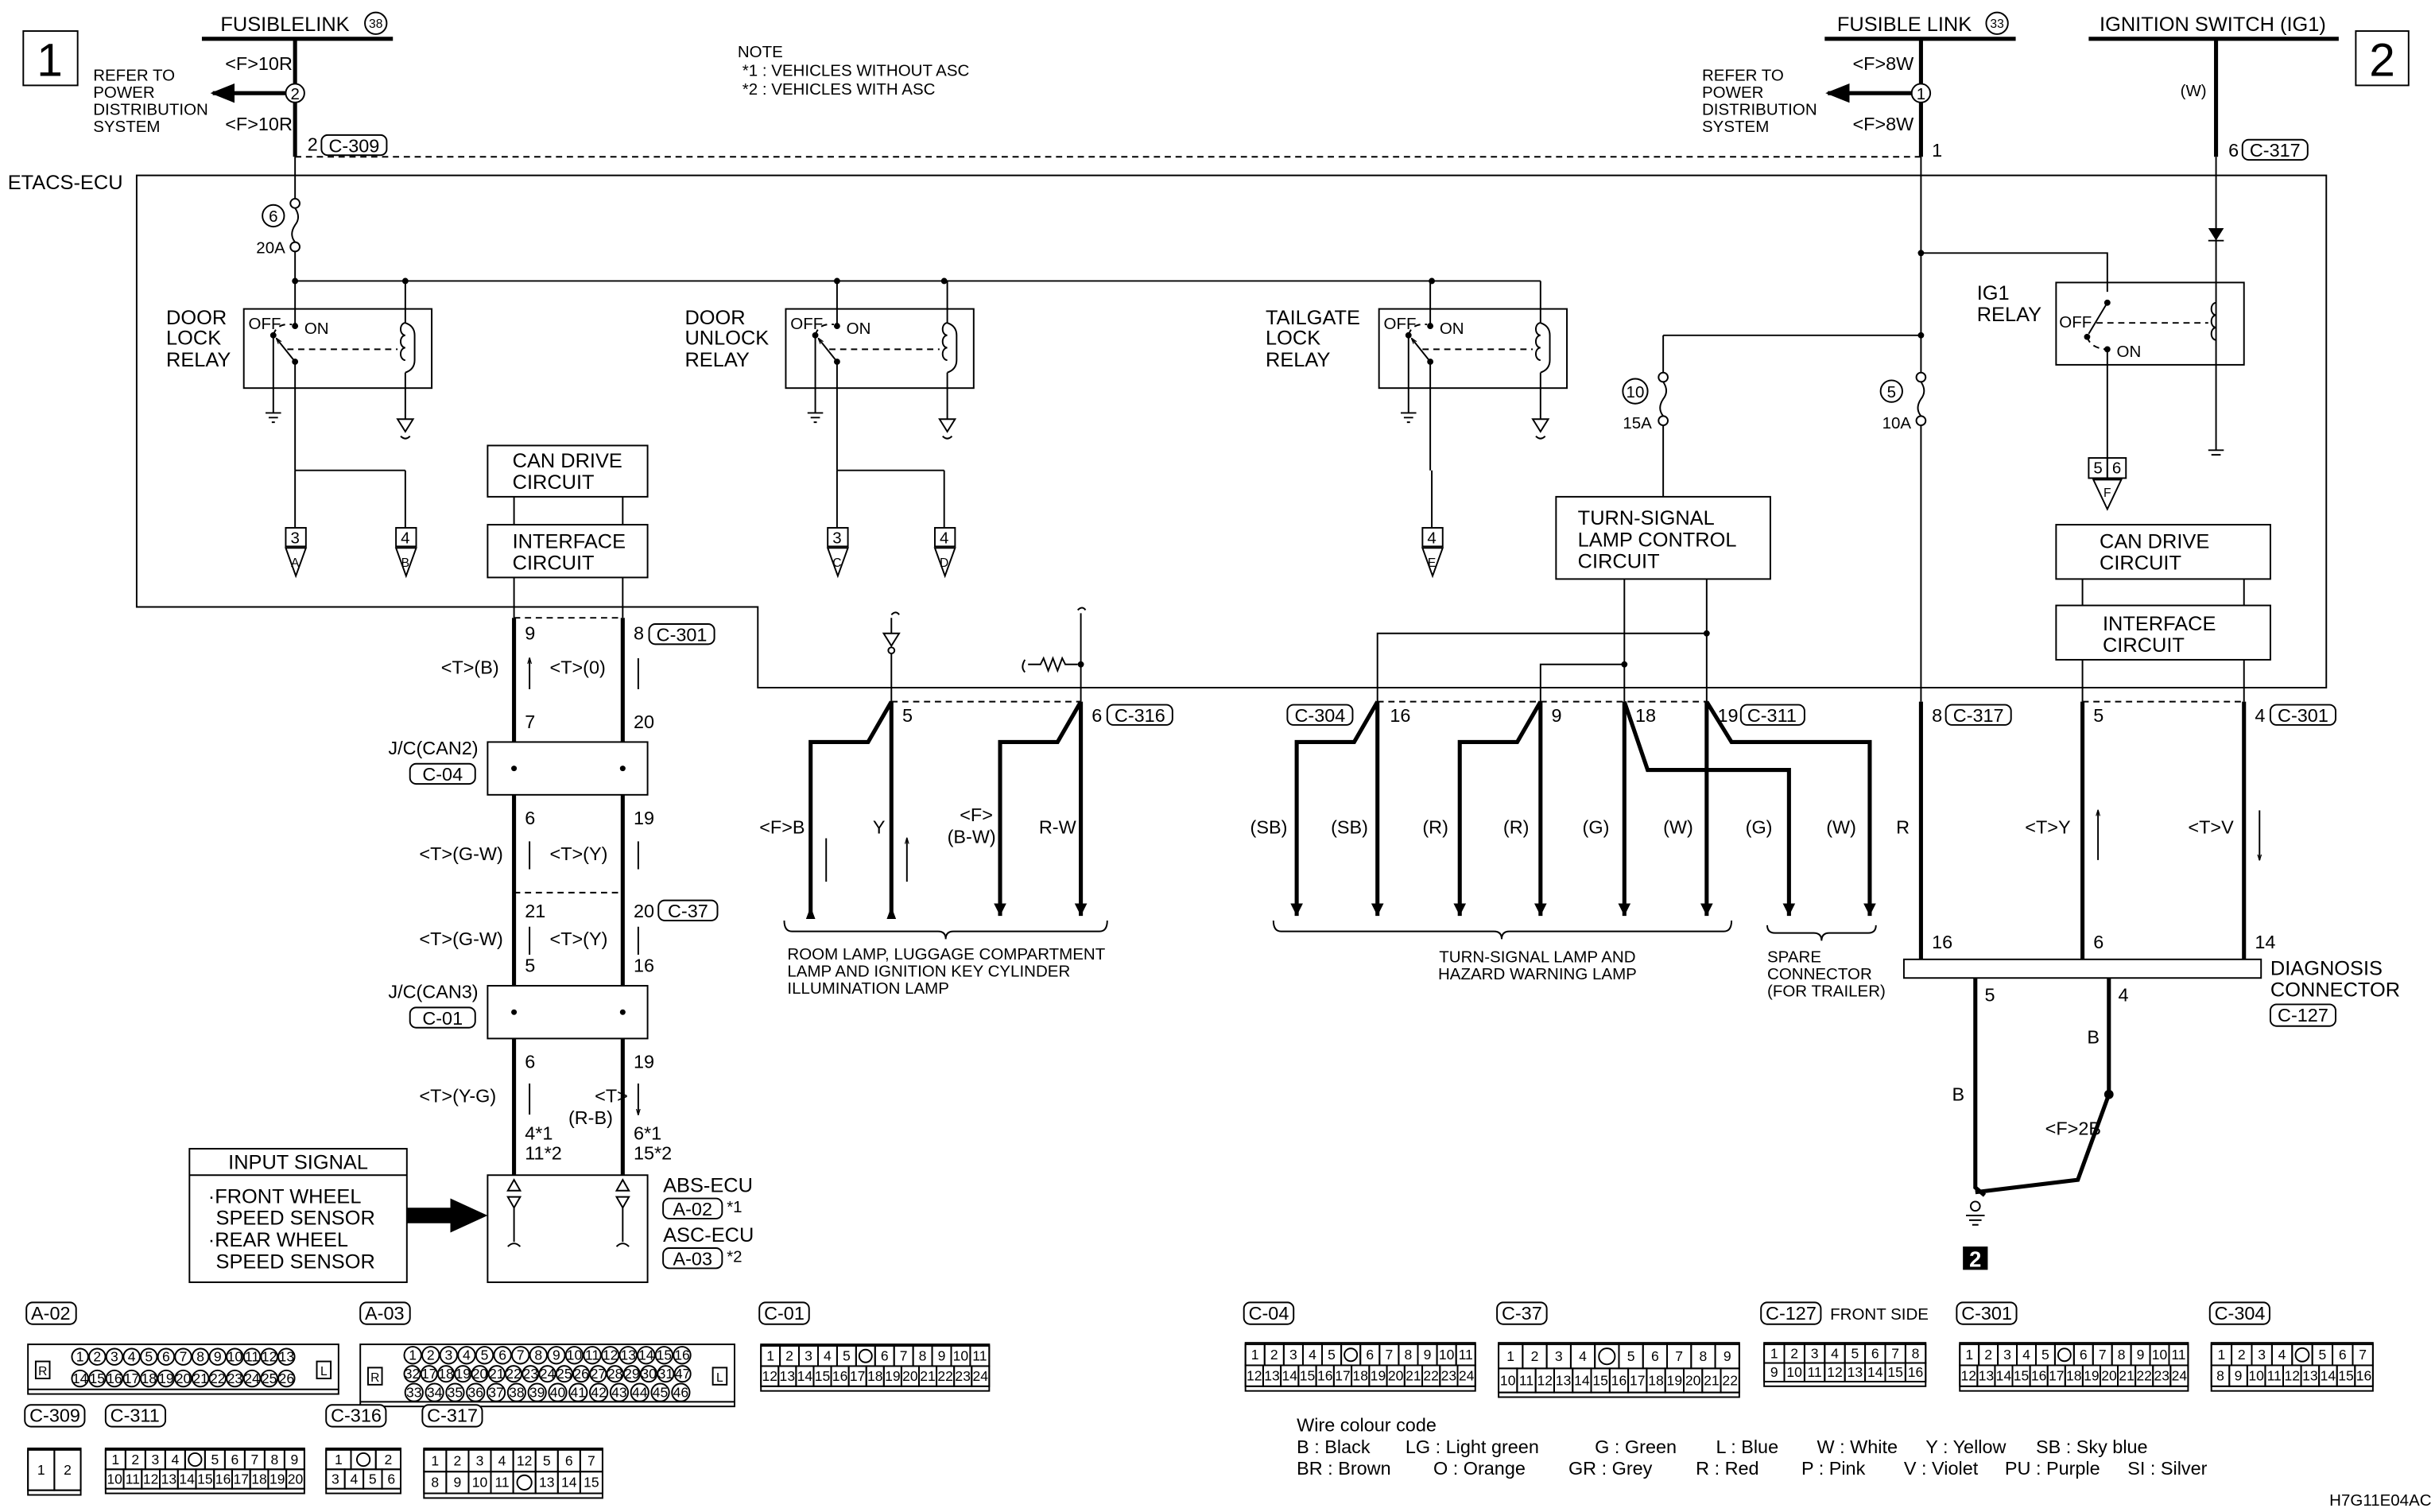 The image size is (2435, 1512). I want to click on connector-c-127: C-127 FRONT SIDE1 2 3 4 5 6 7 89 10 11 12 13 14 15 16, so click(1844, 1344).